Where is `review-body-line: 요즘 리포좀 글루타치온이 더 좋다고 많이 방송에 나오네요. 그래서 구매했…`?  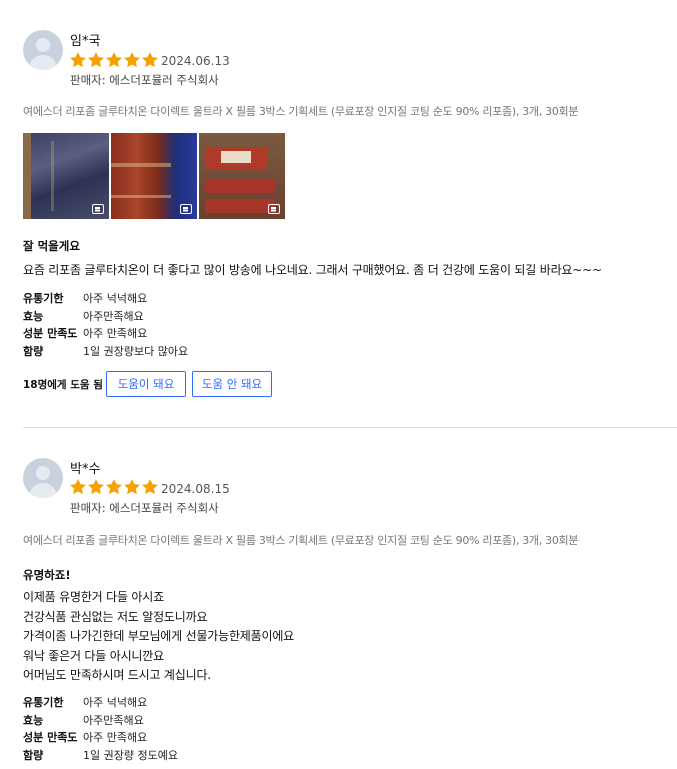
review-body-line: 요즘 리포좀 글루타치온이 더 좋다고 많이 방송에 나오네요. 그래서 구매했… is located at coordinates (312, 270).